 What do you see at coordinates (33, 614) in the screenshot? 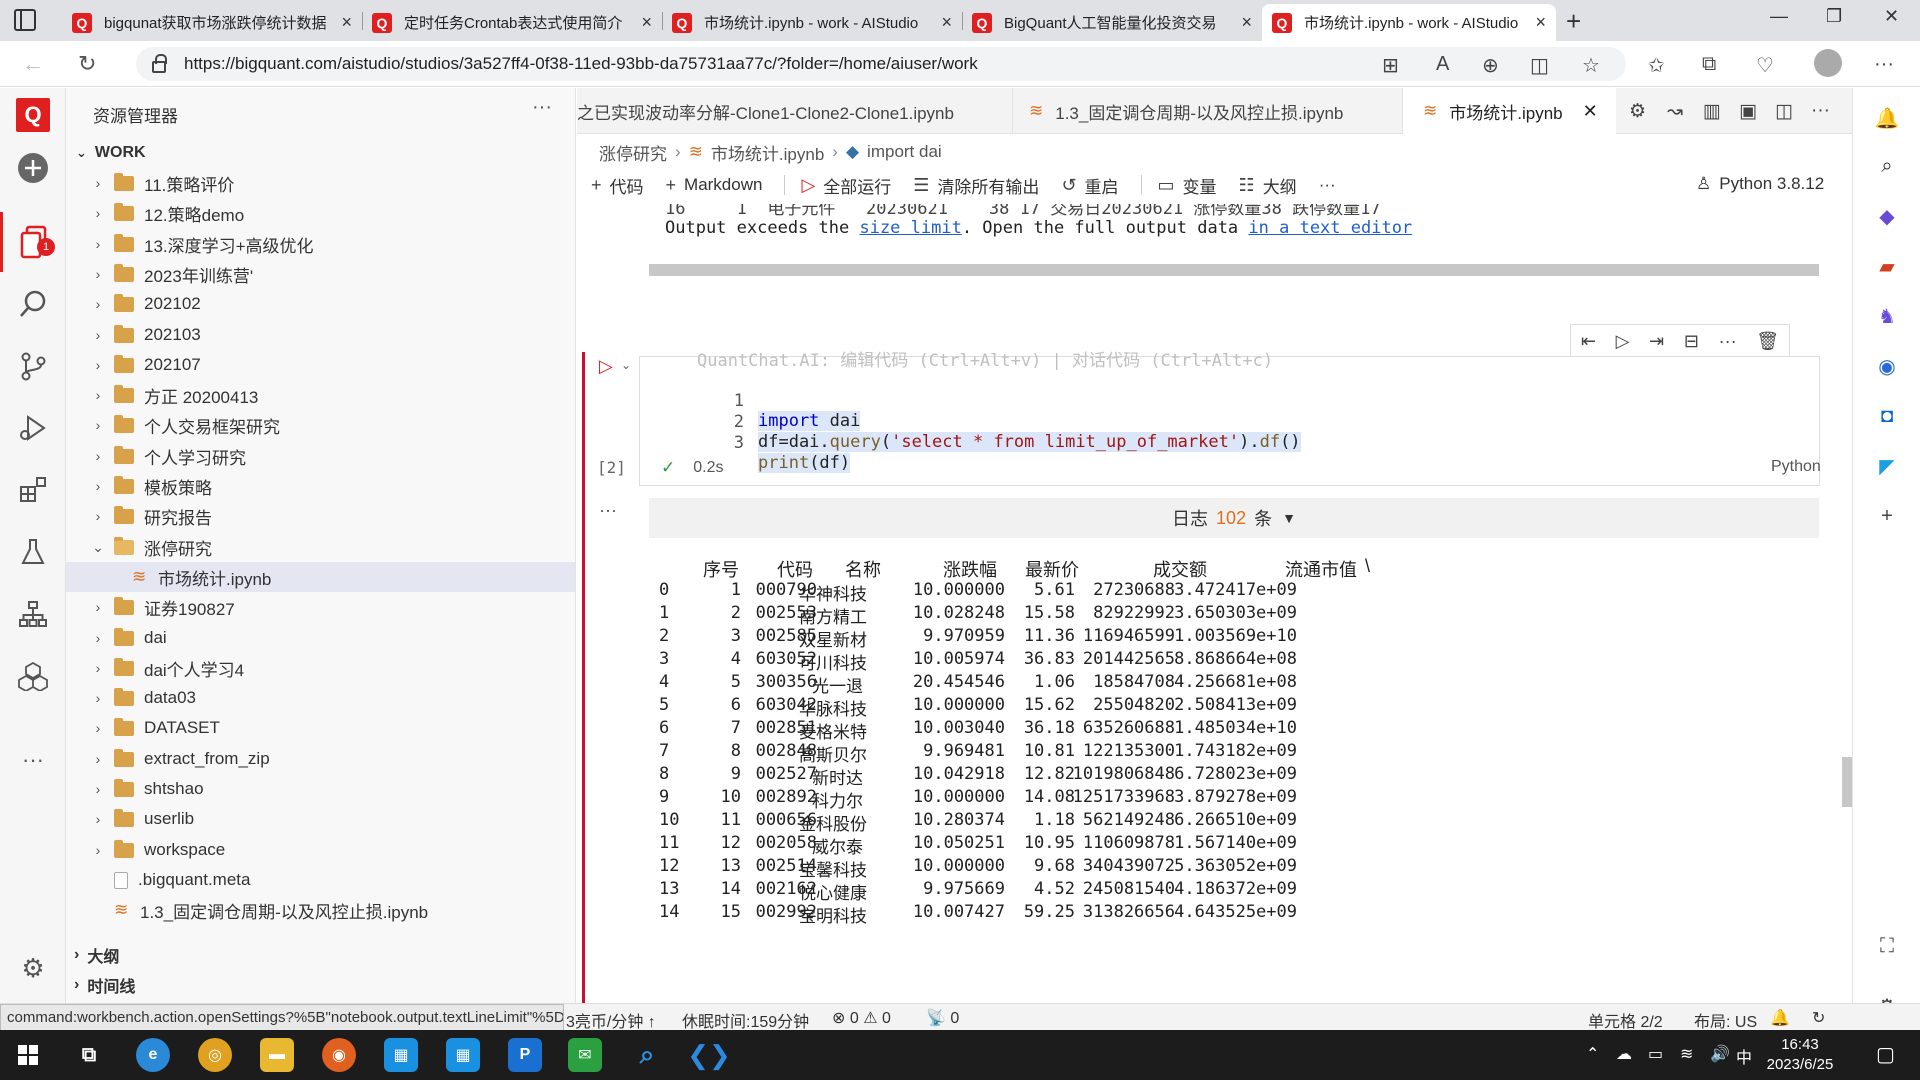
I see `hierarchy-icon` at bounding box center [33, 614].